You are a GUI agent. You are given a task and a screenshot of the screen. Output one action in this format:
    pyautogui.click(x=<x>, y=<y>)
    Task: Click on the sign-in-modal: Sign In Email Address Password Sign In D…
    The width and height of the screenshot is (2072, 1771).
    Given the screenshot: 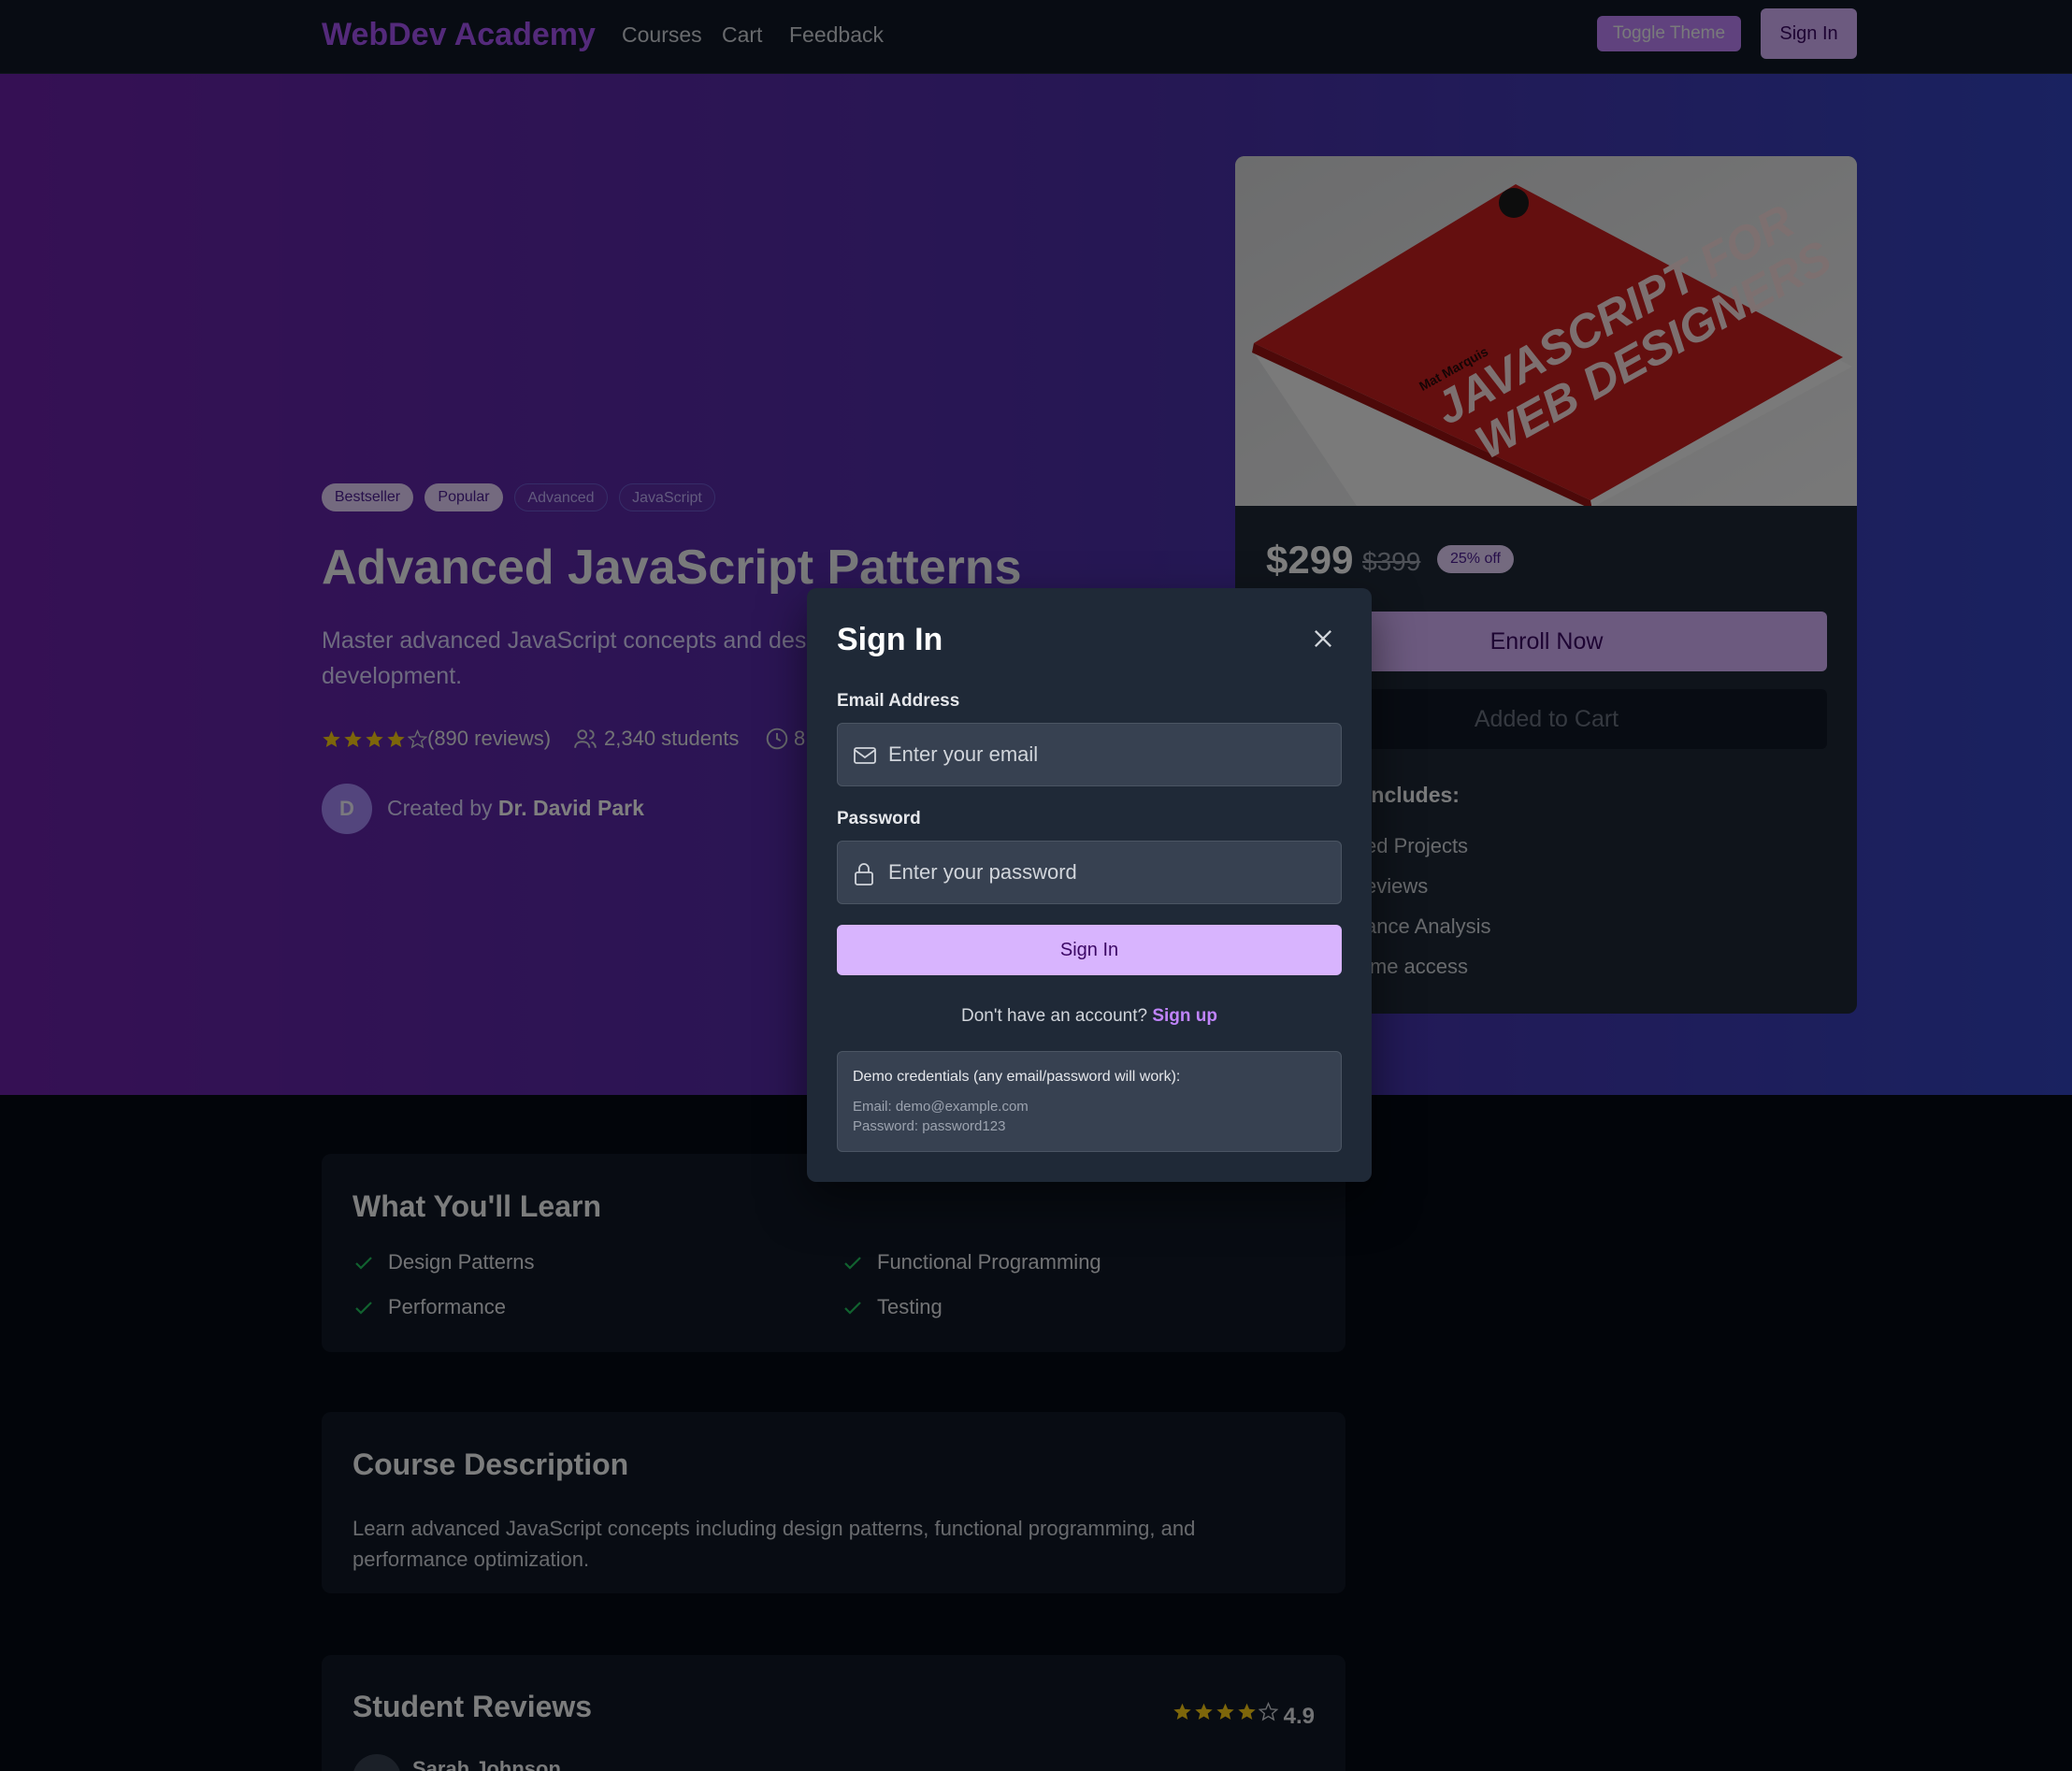 What is the action you would take?
    pyautogui.click(x=1089, y=885)
    